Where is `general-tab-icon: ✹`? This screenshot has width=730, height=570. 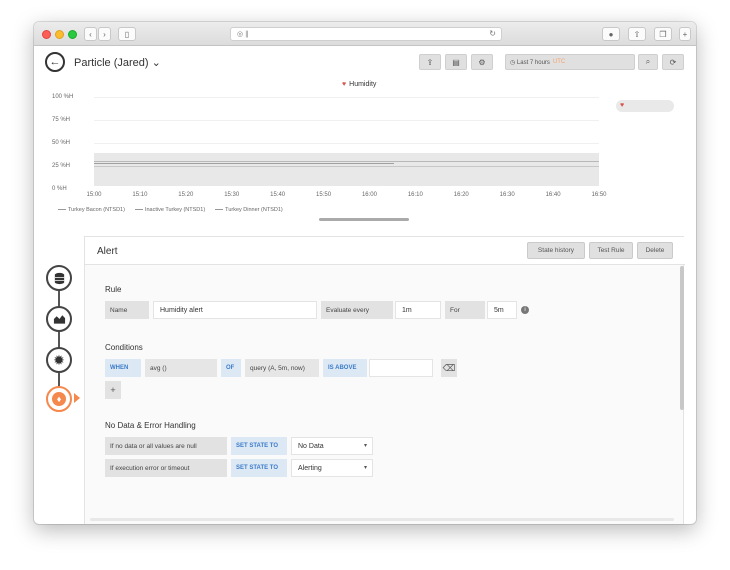
general-tab-icon: ✹ is located at coordinates (59, 360).